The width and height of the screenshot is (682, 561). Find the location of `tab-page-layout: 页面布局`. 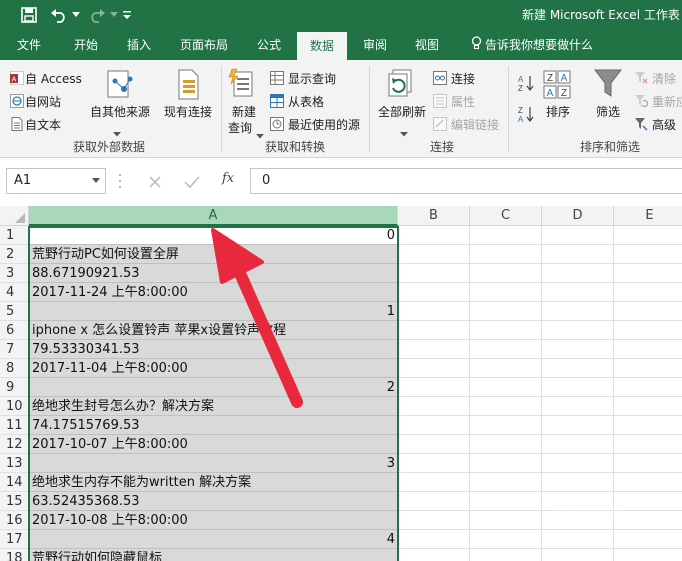

tab-page-layout: 页面布局 is located at coordinates (204, 45).